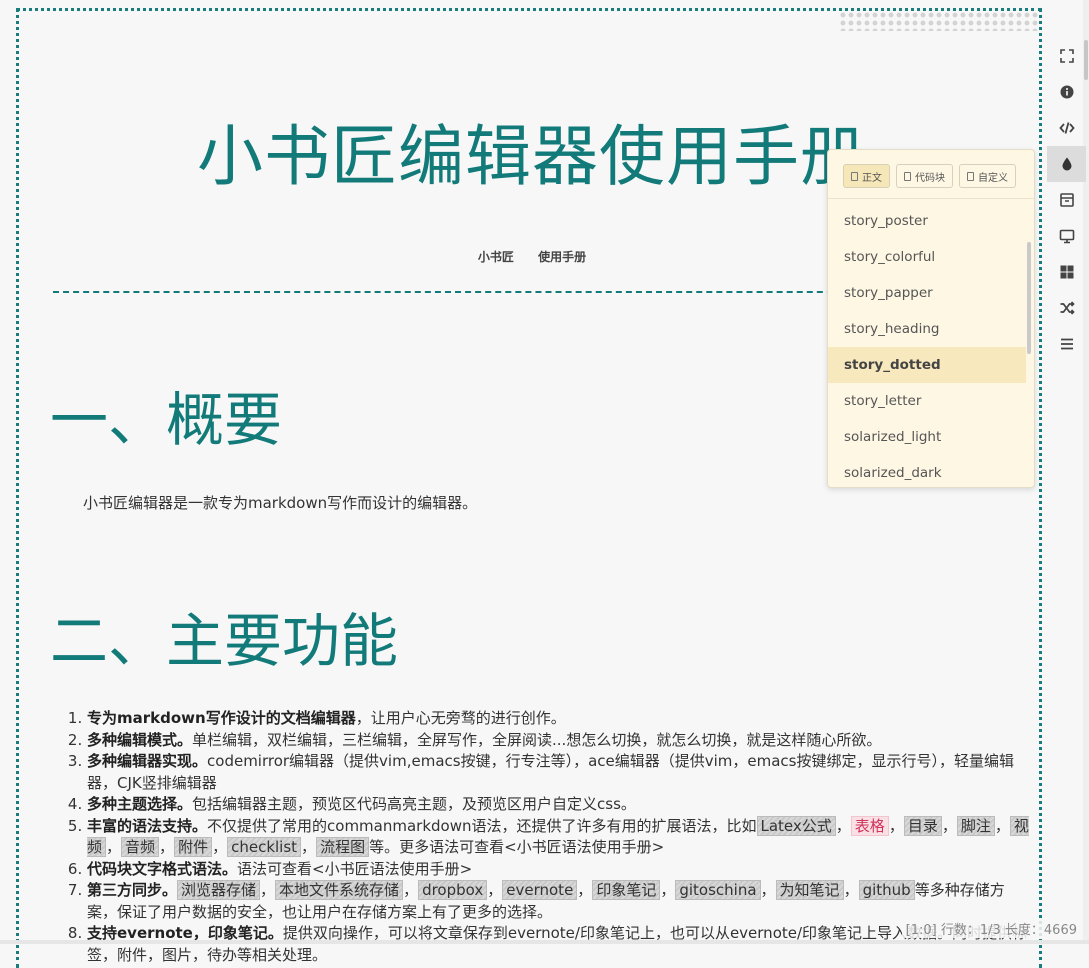 This screenshot has height=968, width=1089. I want to click on shuffle-button, so click(1066, 308).